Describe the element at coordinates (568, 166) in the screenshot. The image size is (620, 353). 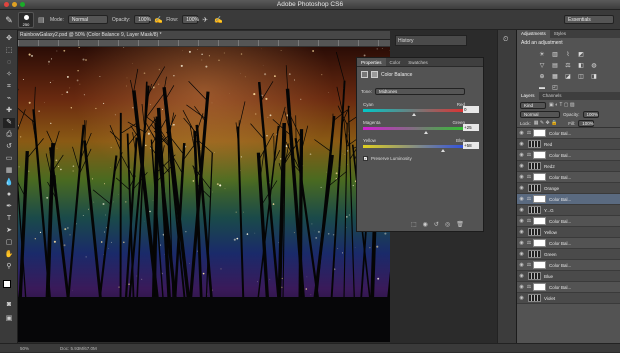
I see `layer-row: ◉ Red2` at that location.